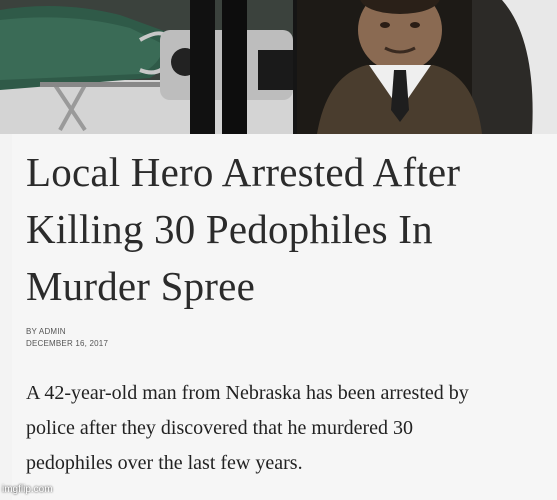 This screenshot has width=557, height=500. What do you see at coordinates (229, 229) in the screenshot?
I see `headline-line: Killing 30 Pedophiles In` at bounding box center [229, 229].